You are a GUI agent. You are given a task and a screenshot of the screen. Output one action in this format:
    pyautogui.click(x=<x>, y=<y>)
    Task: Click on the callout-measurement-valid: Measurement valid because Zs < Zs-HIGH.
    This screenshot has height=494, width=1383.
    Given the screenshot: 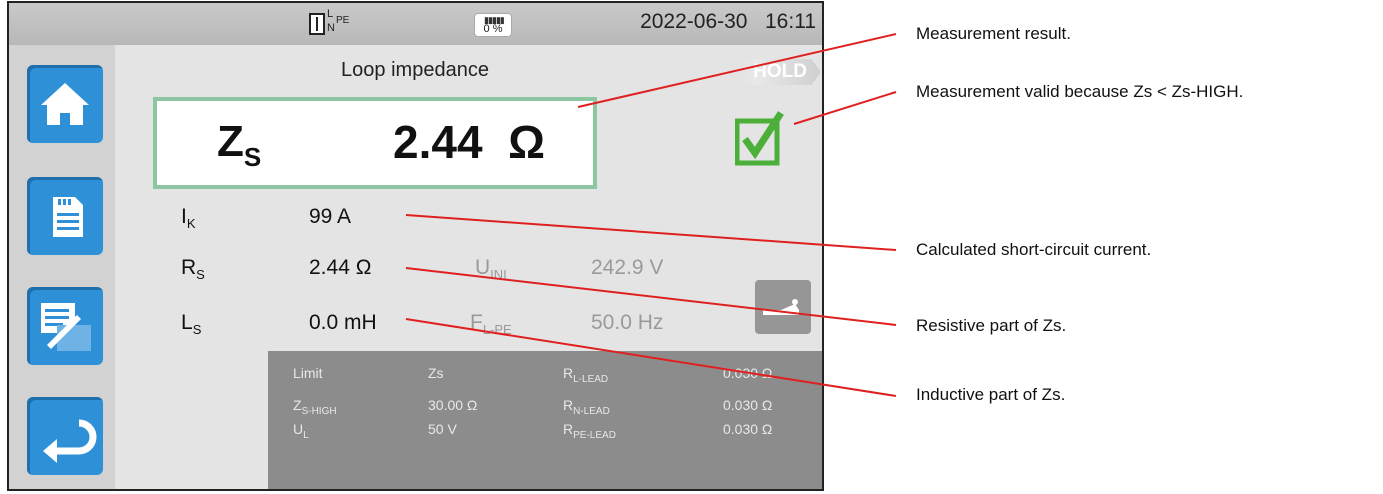 What is the action you would take?
    pyautogui.click(x=1080, y=91)
    